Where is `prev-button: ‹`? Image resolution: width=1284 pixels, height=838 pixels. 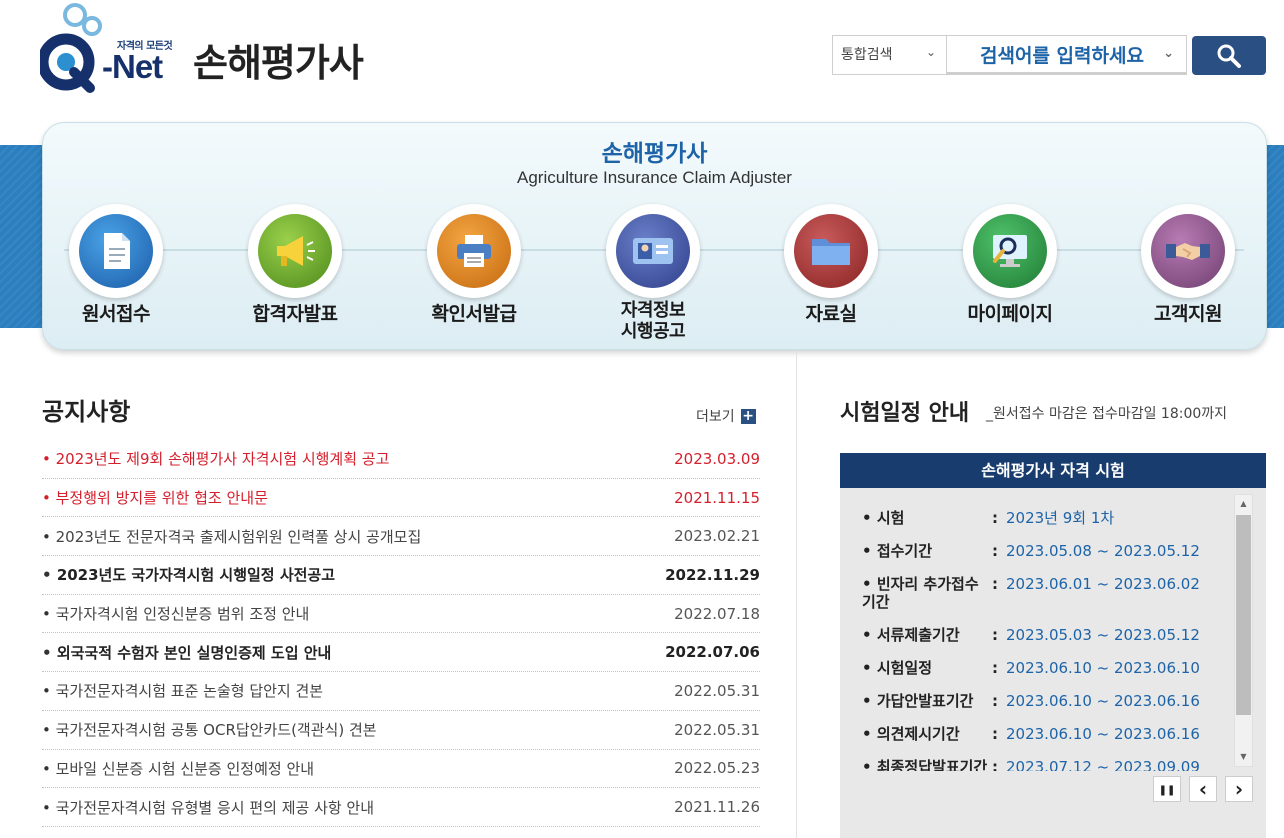 prev-button: ‹ is located at coordinates (1203, 789).